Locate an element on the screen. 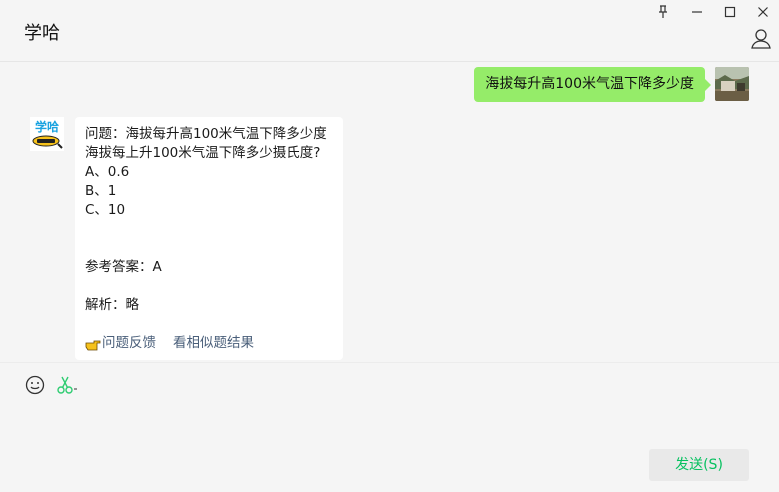  xueha-logo: 学哈 is located at coordinates (47, 134).